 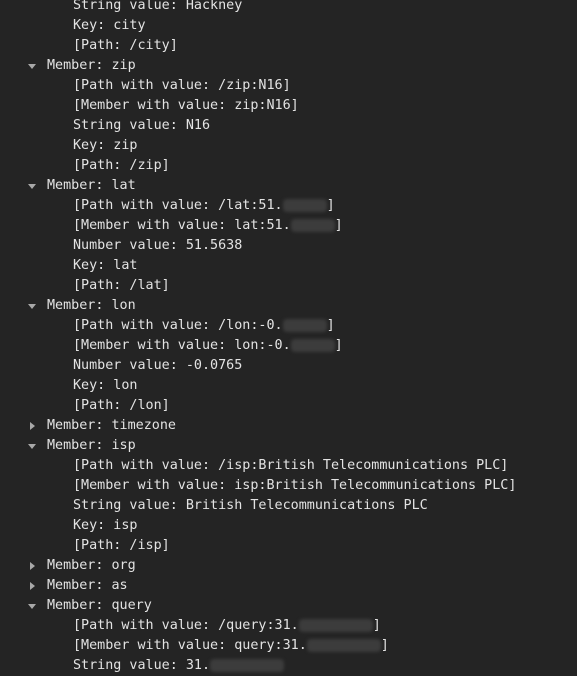 What do you see at coordinates (105, 525) in the screenshot?
I see `tree-line-text: Key: isp` at bounding box center [105, 525].